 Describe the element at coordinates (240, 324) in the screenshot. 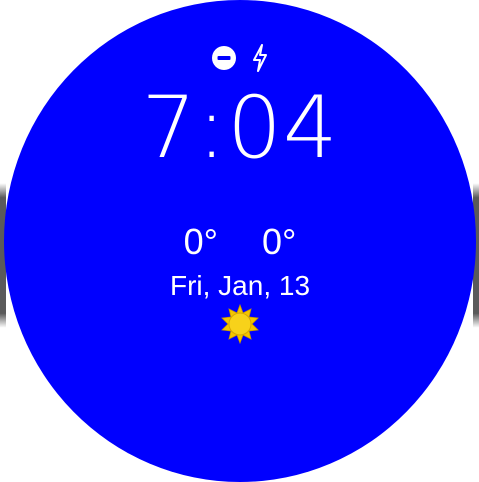

I see `sun-icon` at that location.